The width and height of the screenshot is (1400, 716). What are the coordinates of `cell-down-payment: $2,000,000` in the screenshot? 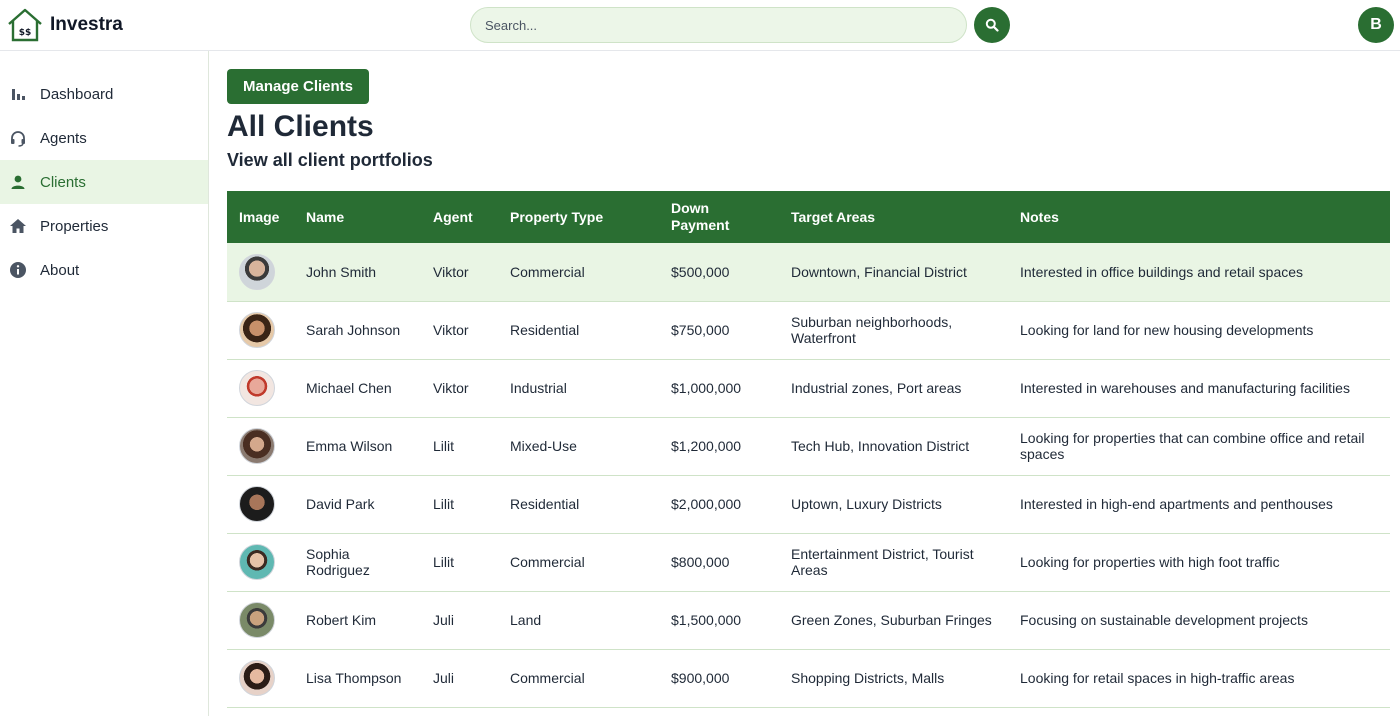 It's located at (706, 504).